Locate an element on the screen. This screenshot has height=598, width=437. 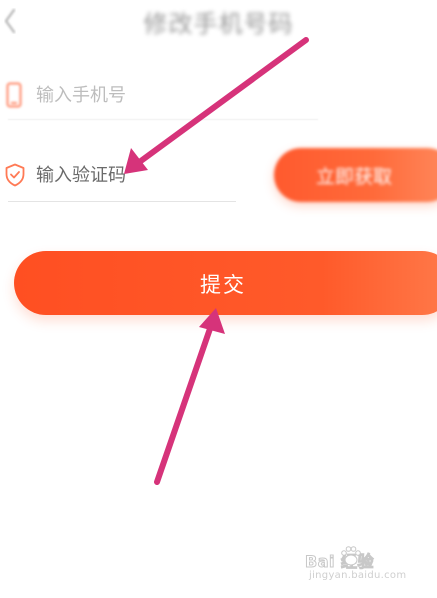
baidu-jingyan-watermark: Bai 经验 jingyan.baidu.com is located at coordinates (355, 567).